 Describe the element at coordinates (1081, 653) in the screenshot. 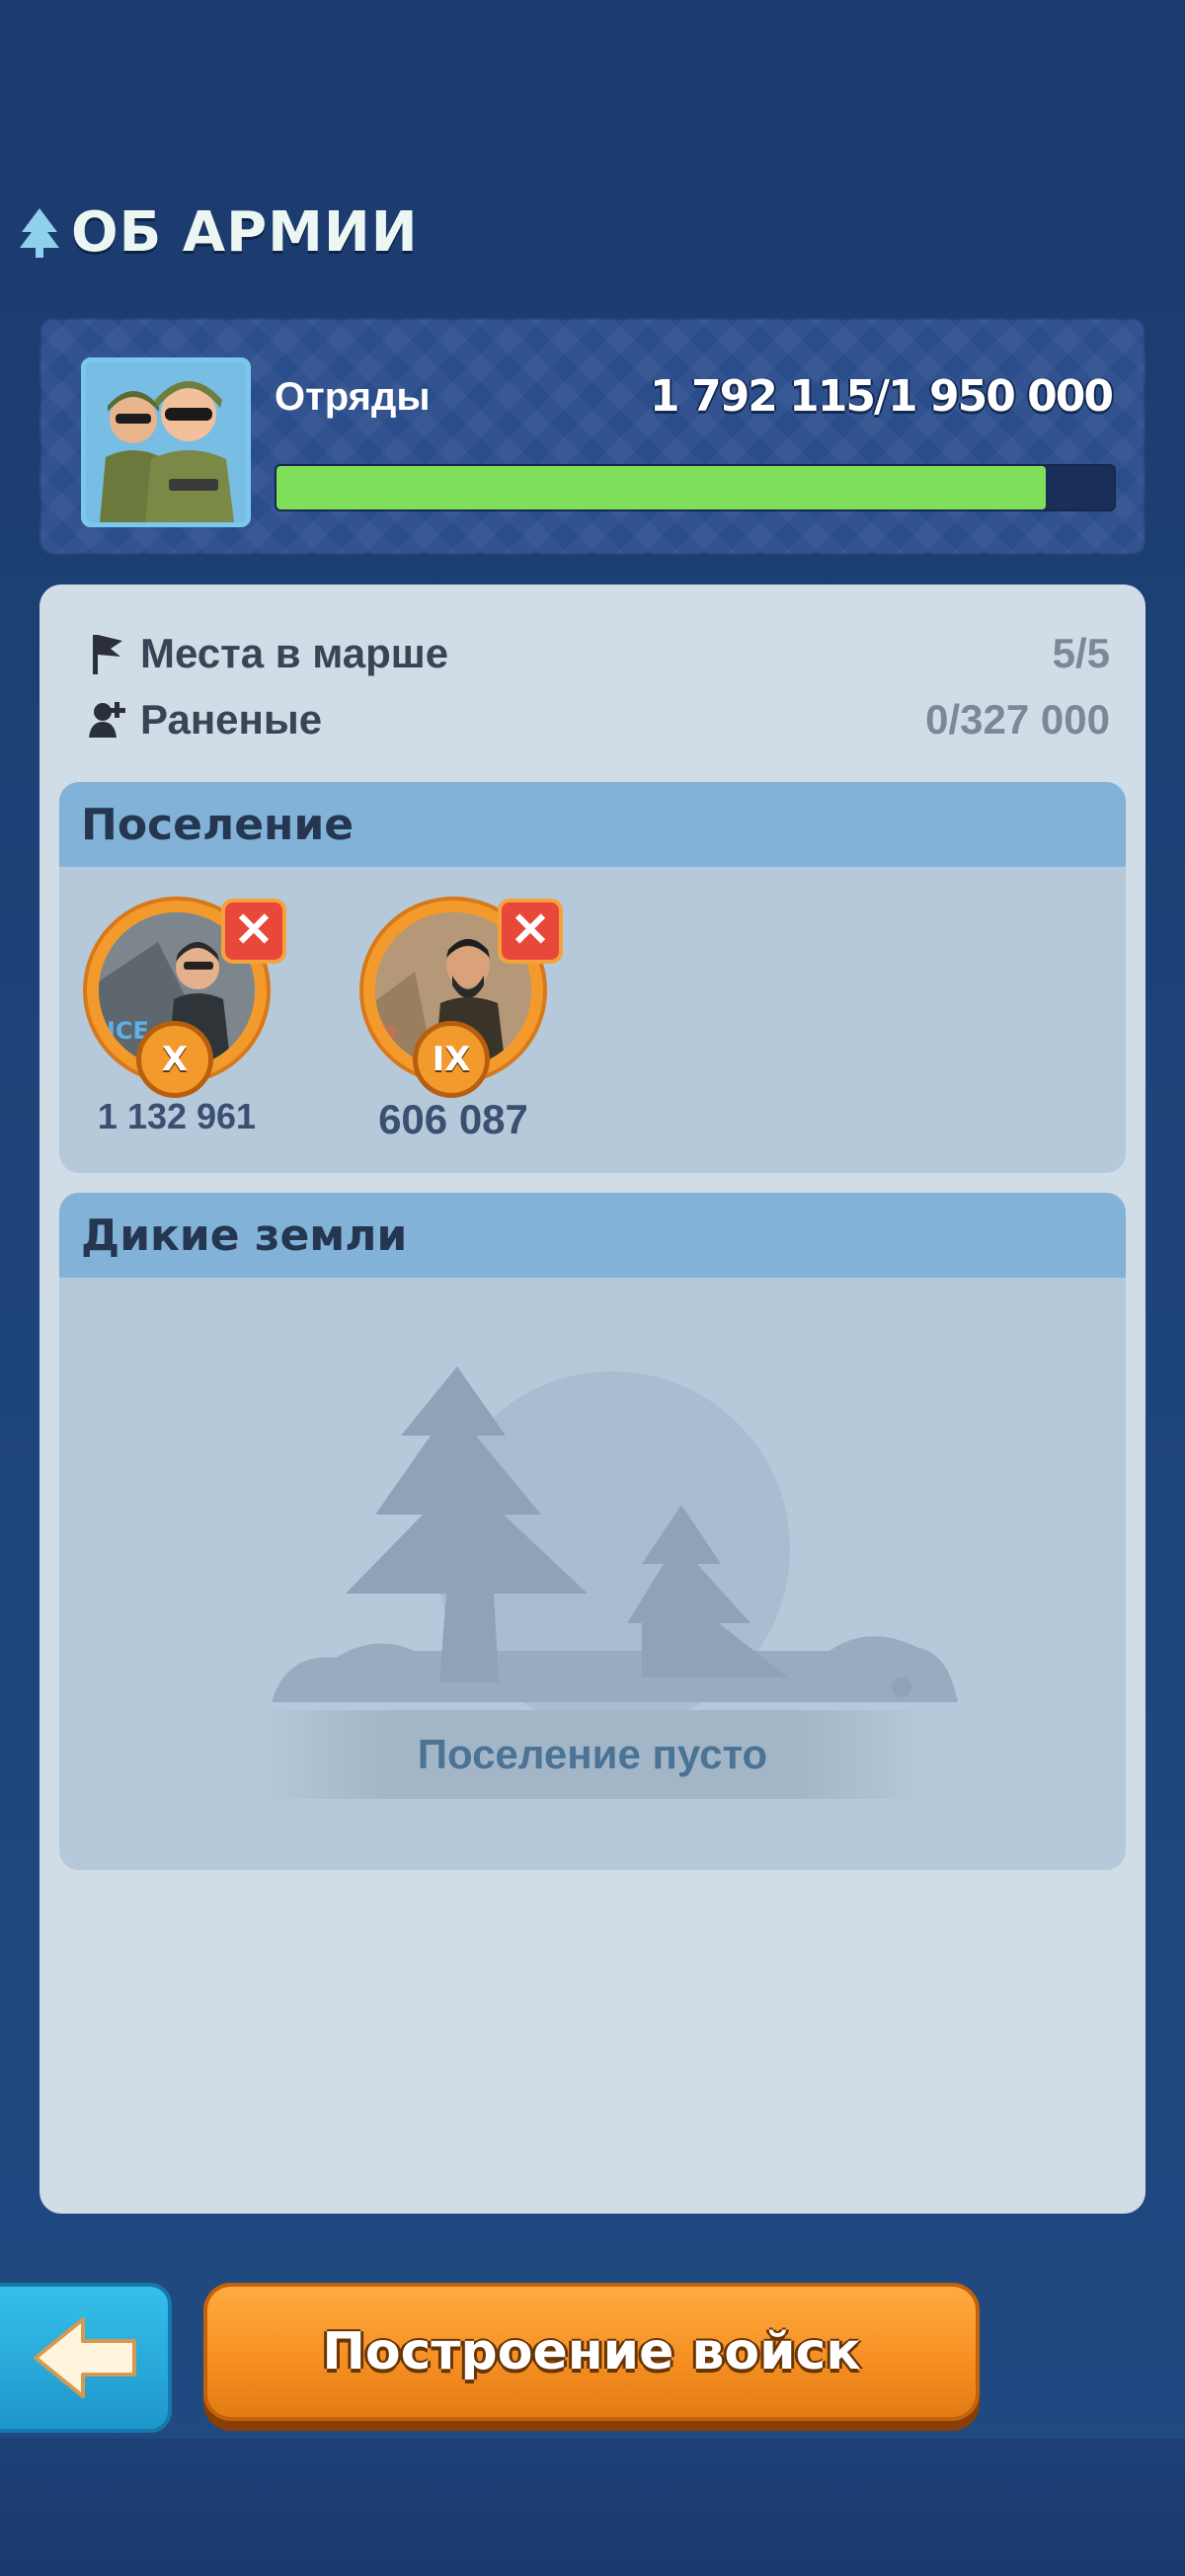

I see `march-slots-value: 5/5` at that location.